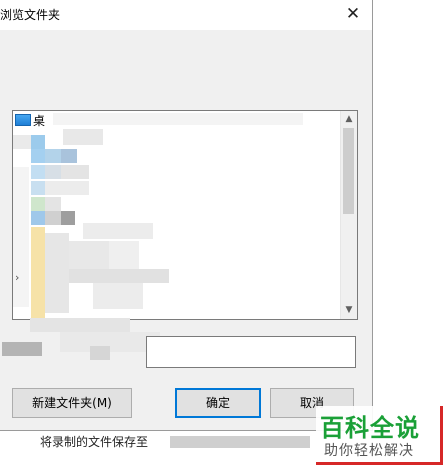  Describe the element at coordinates (349, 119) in the screenshot. I see `scroll-up-icon: ▲` at that location.